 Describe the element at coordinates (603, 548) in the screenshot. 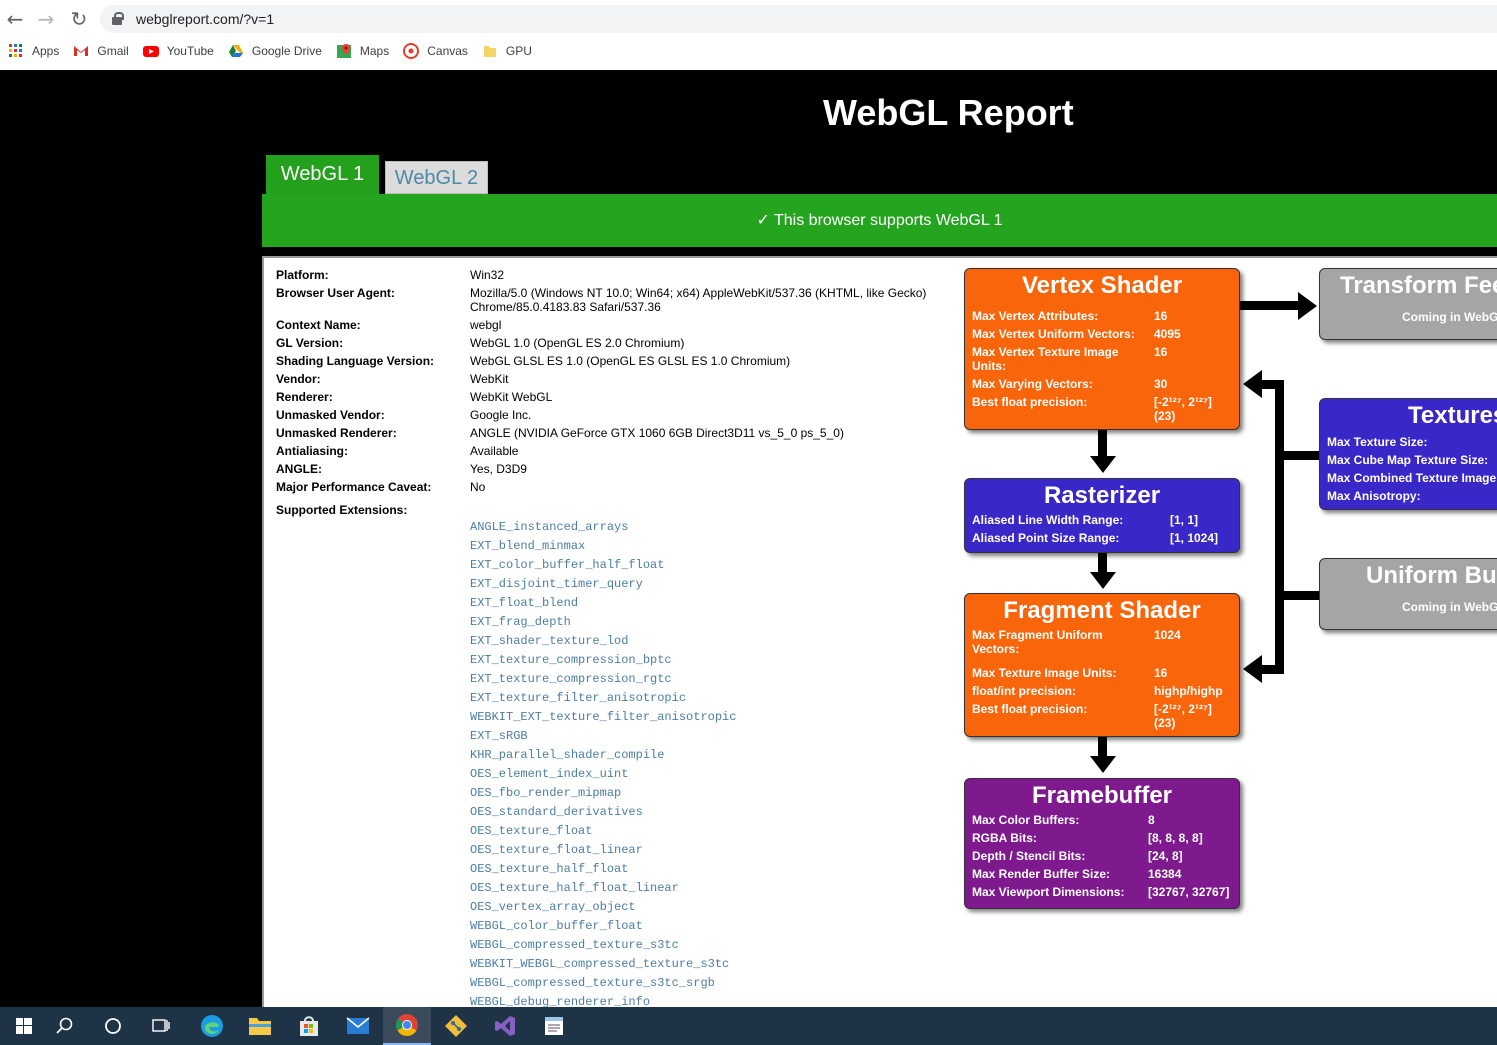

I see `extension-link: EXT_blend_minmax` at that location.